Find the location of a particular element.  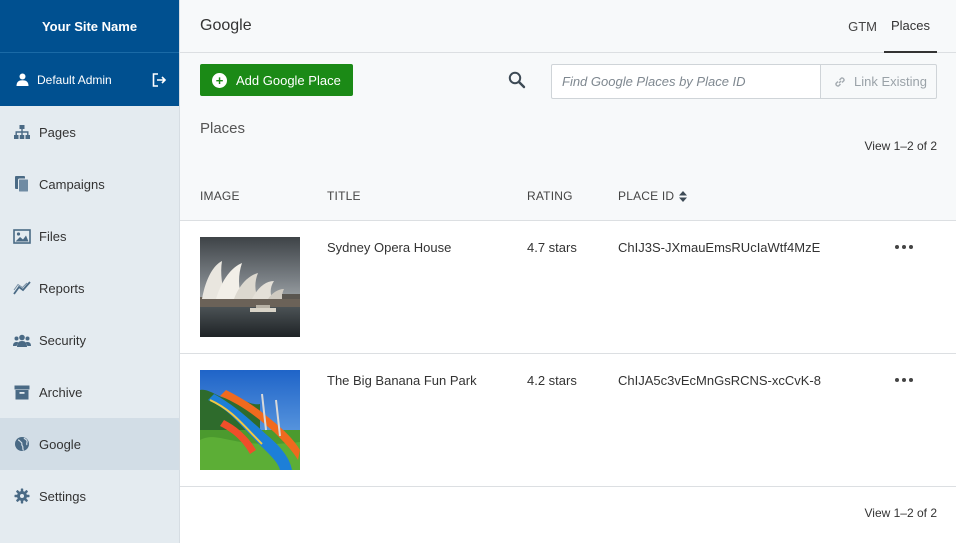

column-header-image: IMAGE is located at coordinates (220, 196).